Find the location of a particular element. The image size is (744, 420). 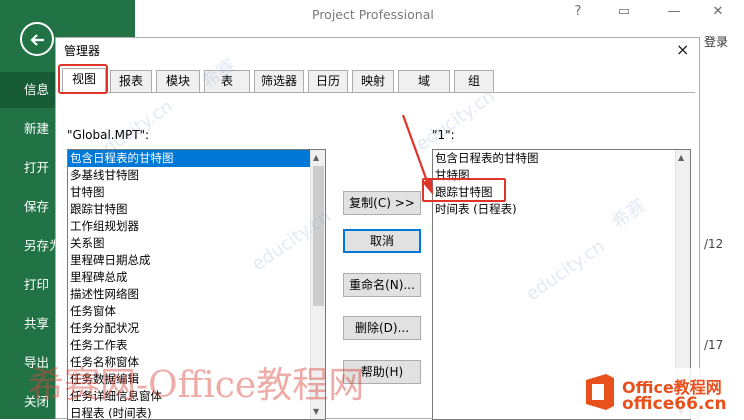

side-date: /17 is located at coordinates (714, 345).